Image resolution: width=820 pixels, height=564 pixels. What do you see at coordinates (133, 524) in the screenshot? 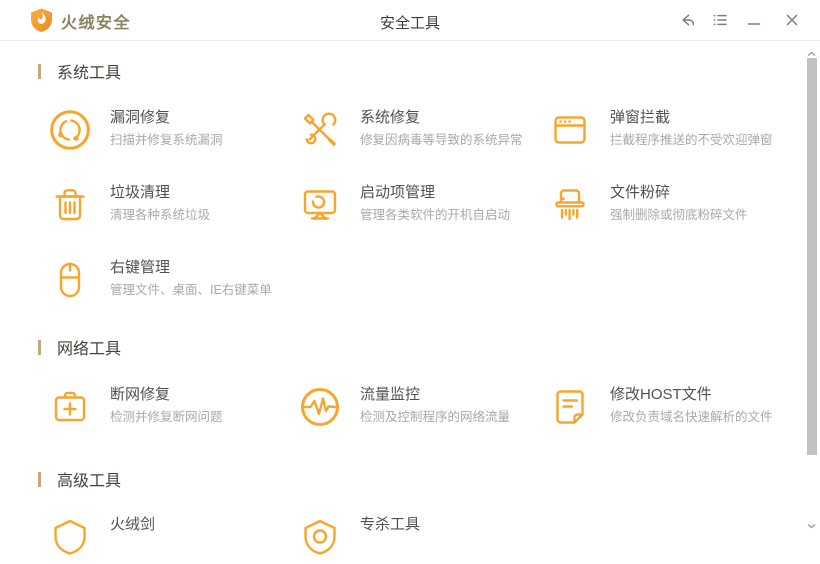
I see `tool-name: 火绒剑` at bounding box center [133, 524].